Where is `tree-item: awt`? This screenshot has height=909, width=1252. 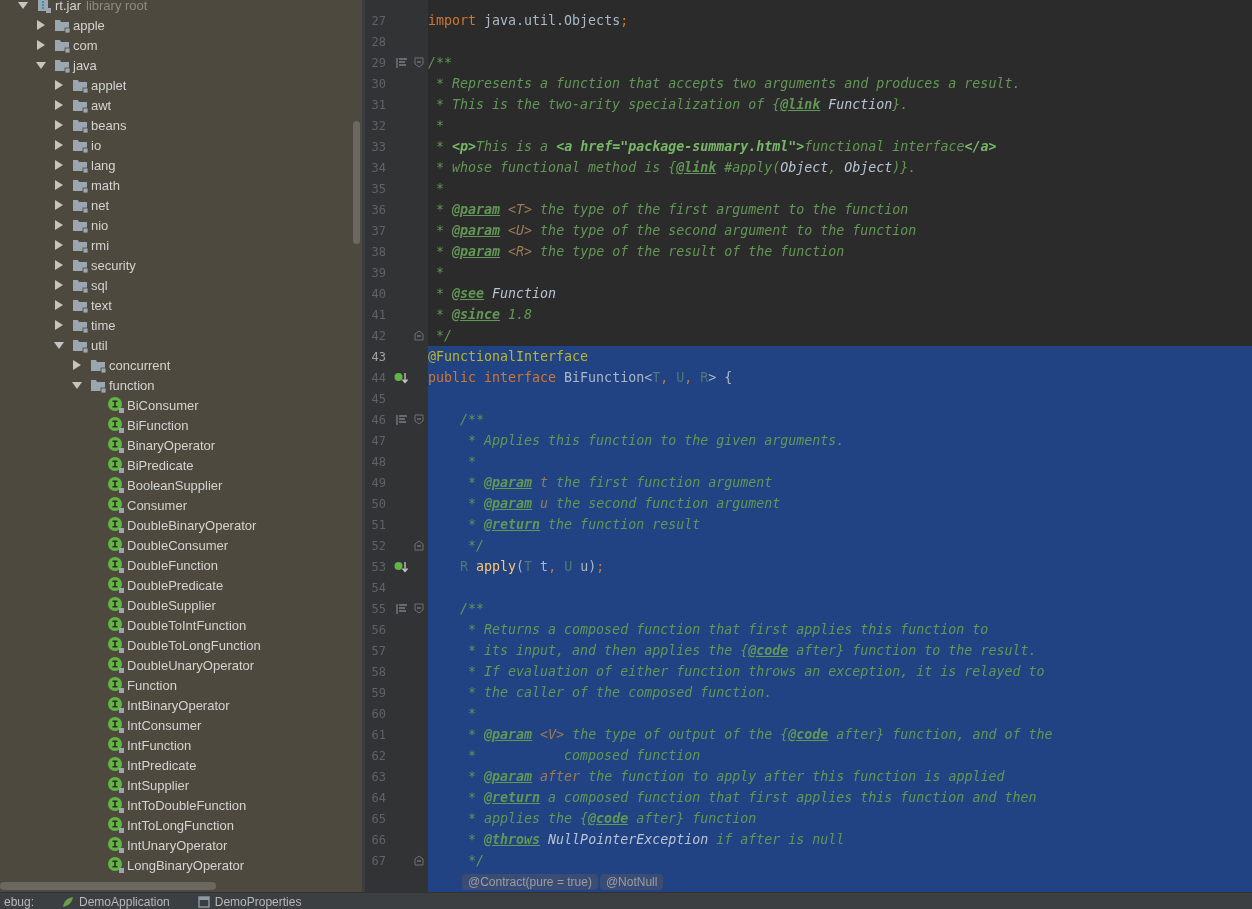 tree-item: awt is located at coordinates (101, 105).